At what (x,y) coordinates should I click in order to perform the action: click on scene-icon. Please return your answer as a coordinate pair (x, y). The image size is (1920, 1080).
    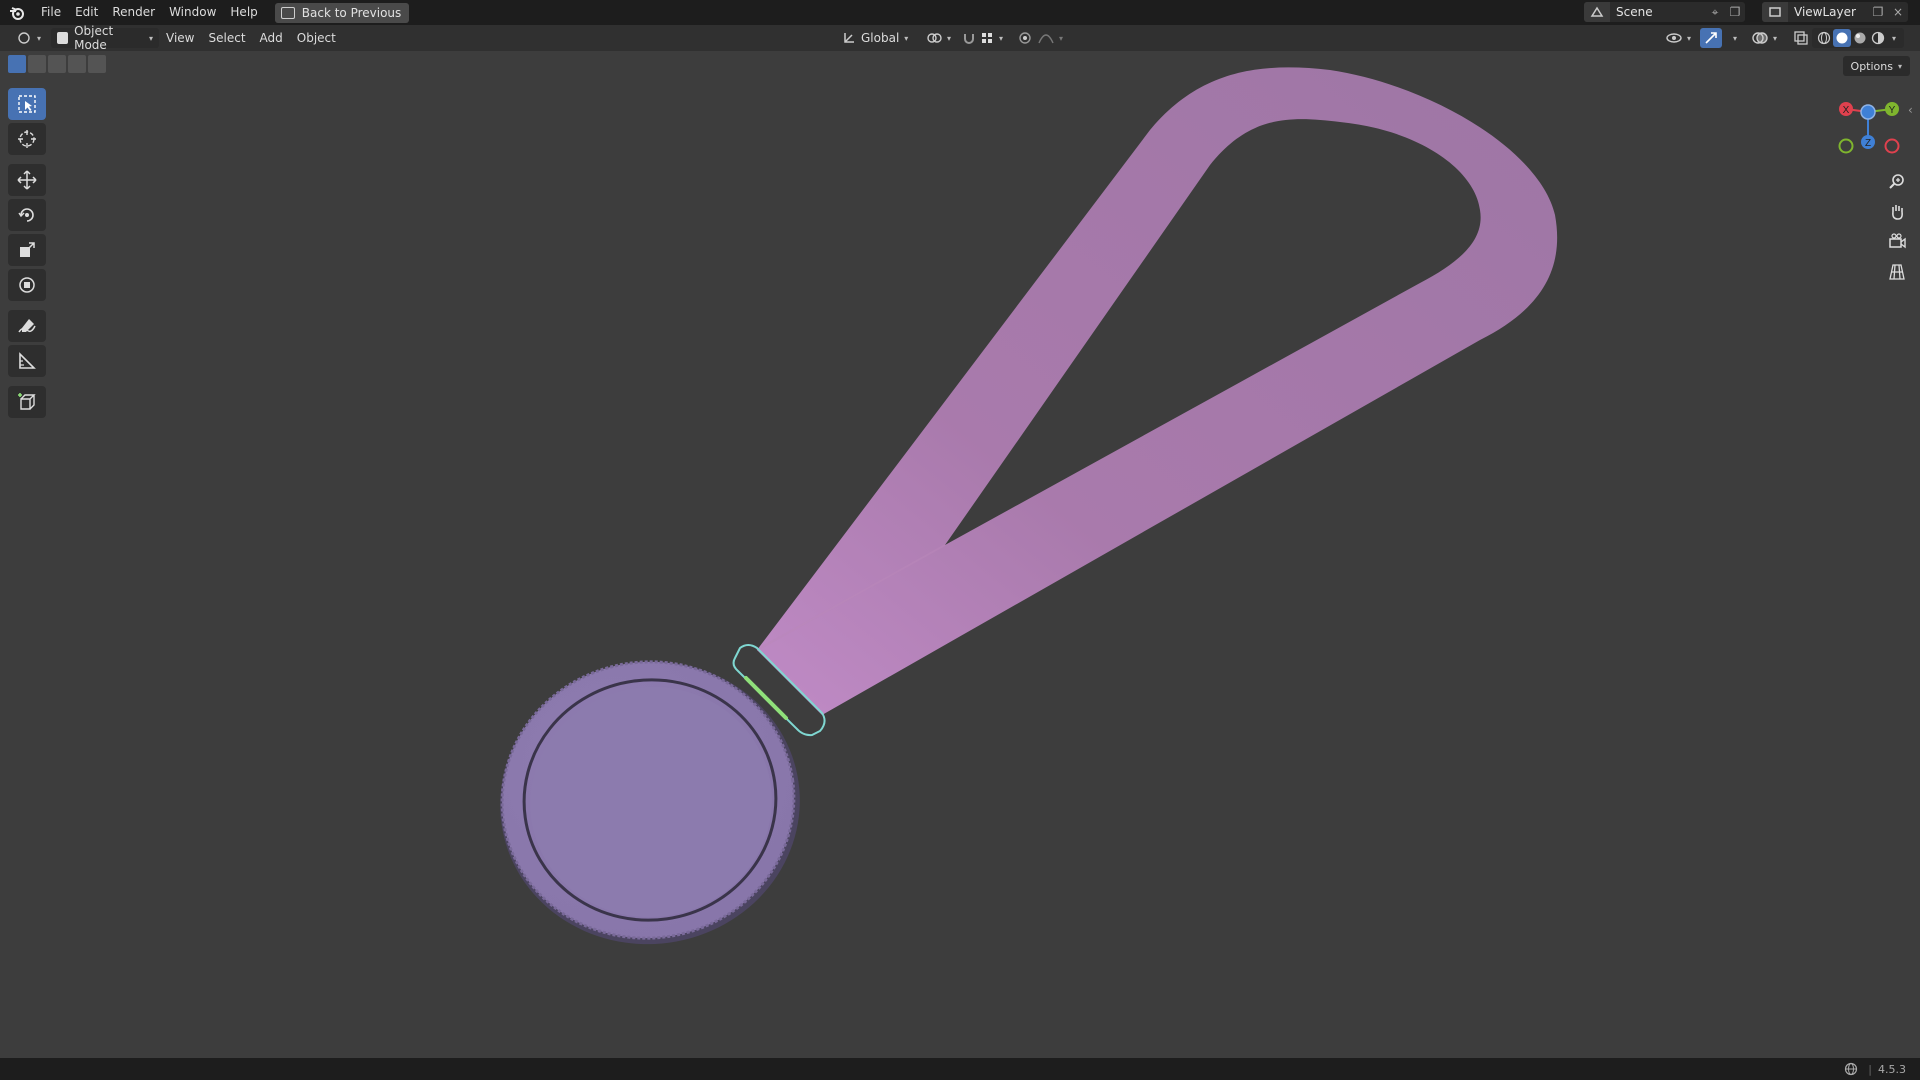
    Looking at the image, I should click on (1597, 12).